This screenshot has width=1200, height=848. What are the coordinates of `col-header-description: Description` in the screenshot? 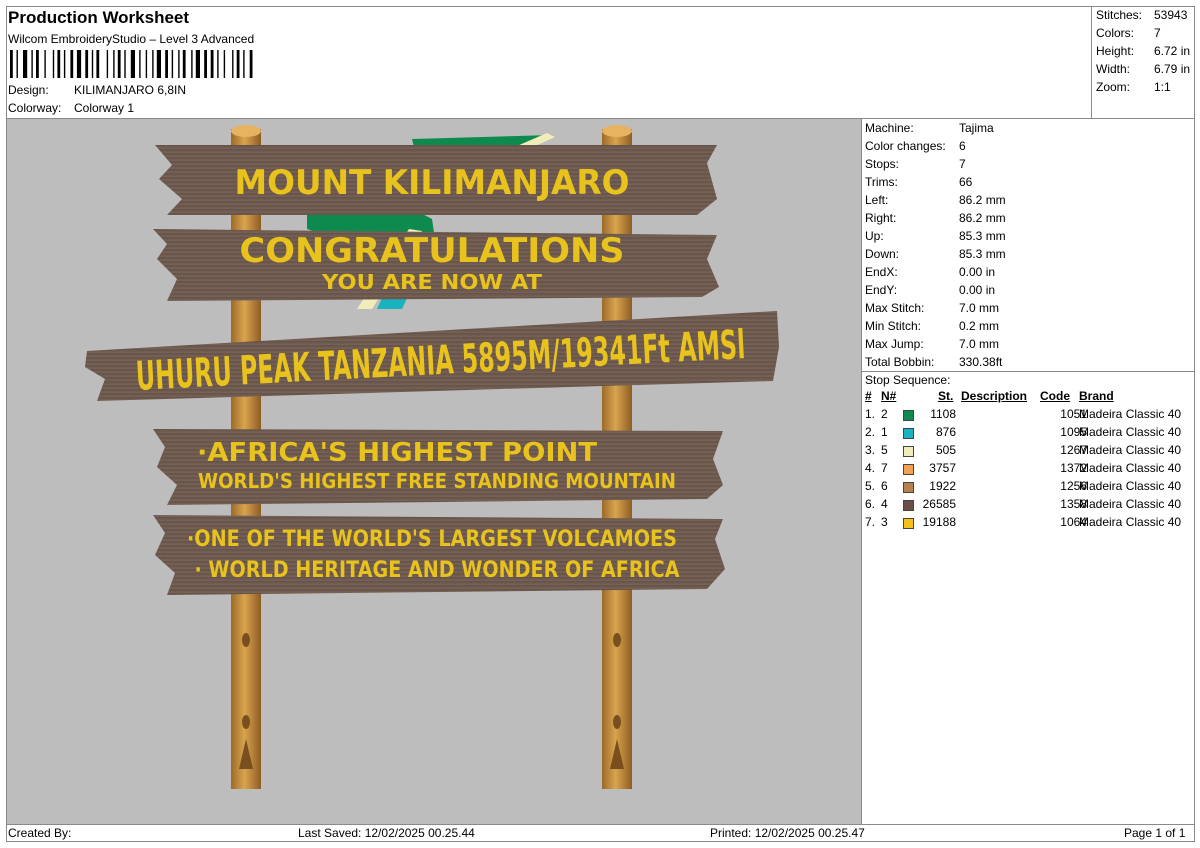 It's located at (994, 396).